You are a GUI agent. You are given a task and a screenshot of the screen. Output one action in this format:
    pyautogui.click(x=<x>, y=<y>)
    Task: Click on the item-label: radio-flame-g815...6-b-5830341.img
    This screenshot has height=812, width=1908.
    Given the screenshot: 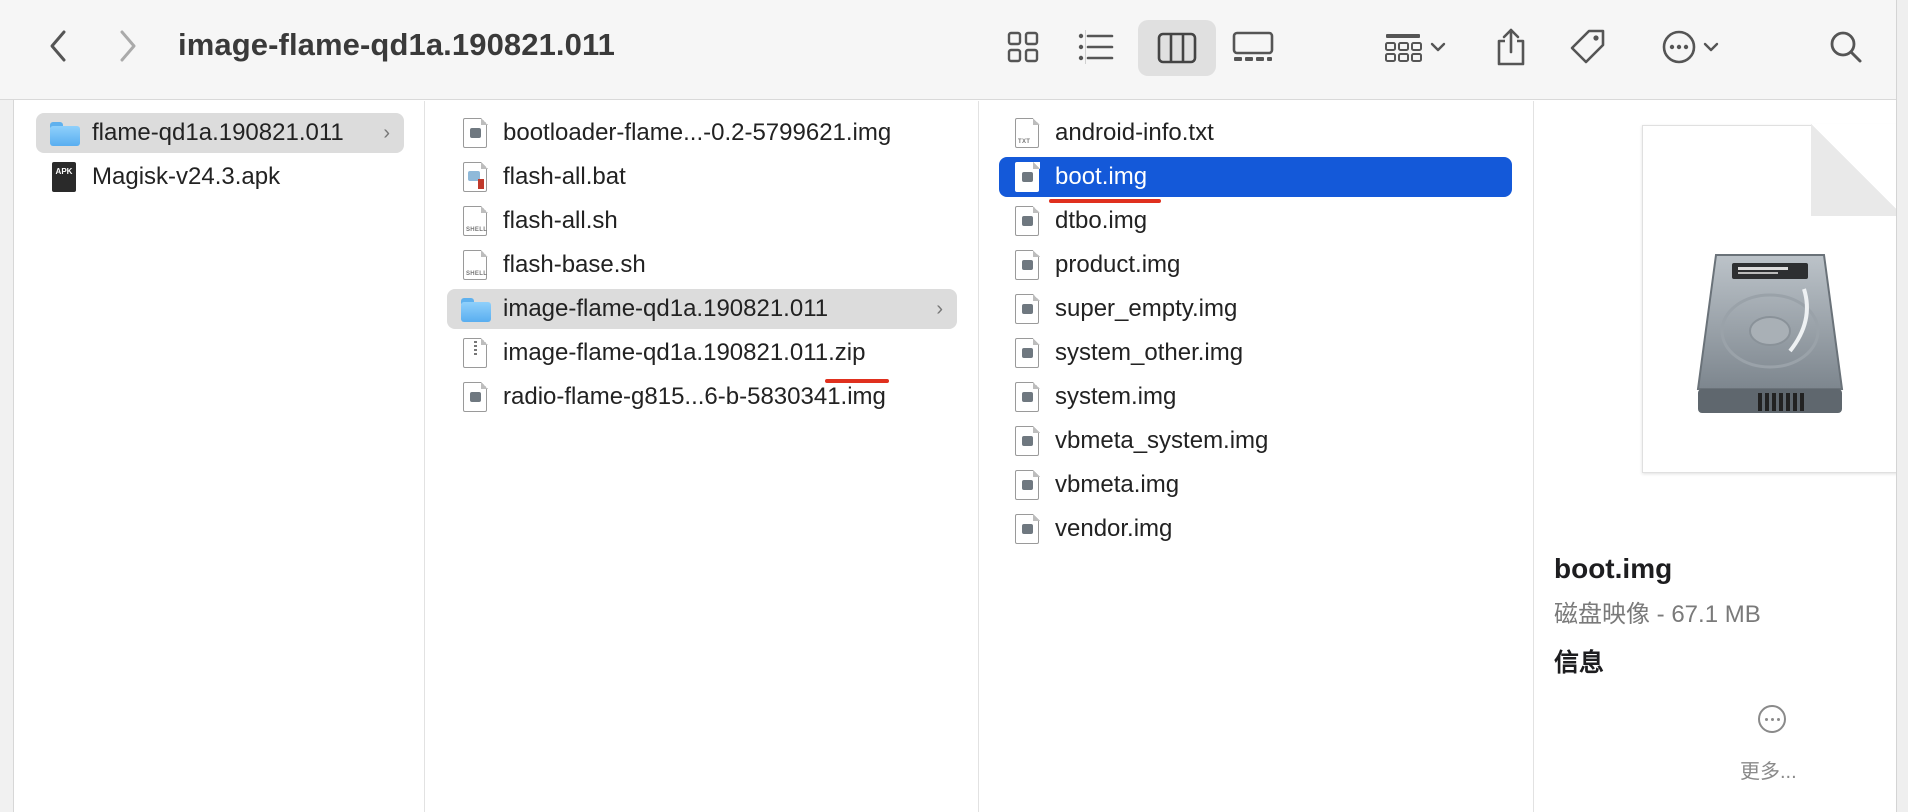 What is the action you would take?
    pyautogui.click(x=694, y=396)
    